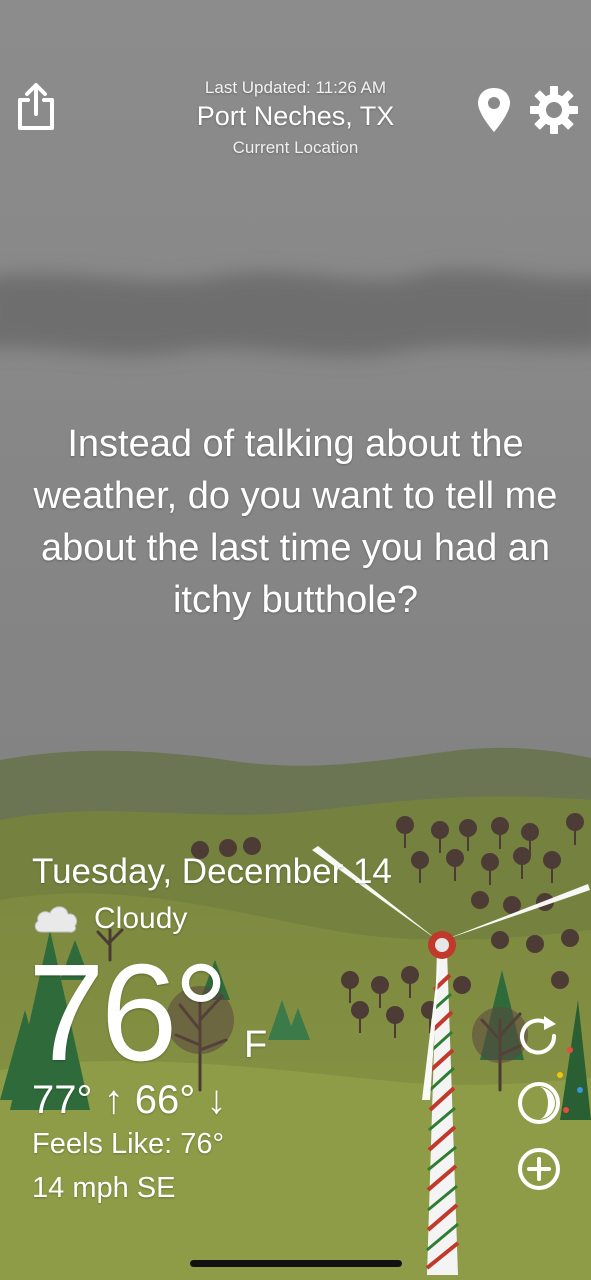 The image size is (591, 1280). Describe the element at coordinates (128, 1144) in the screenshot. I see `feels-like-label: Feels Like: 76°` at that location.